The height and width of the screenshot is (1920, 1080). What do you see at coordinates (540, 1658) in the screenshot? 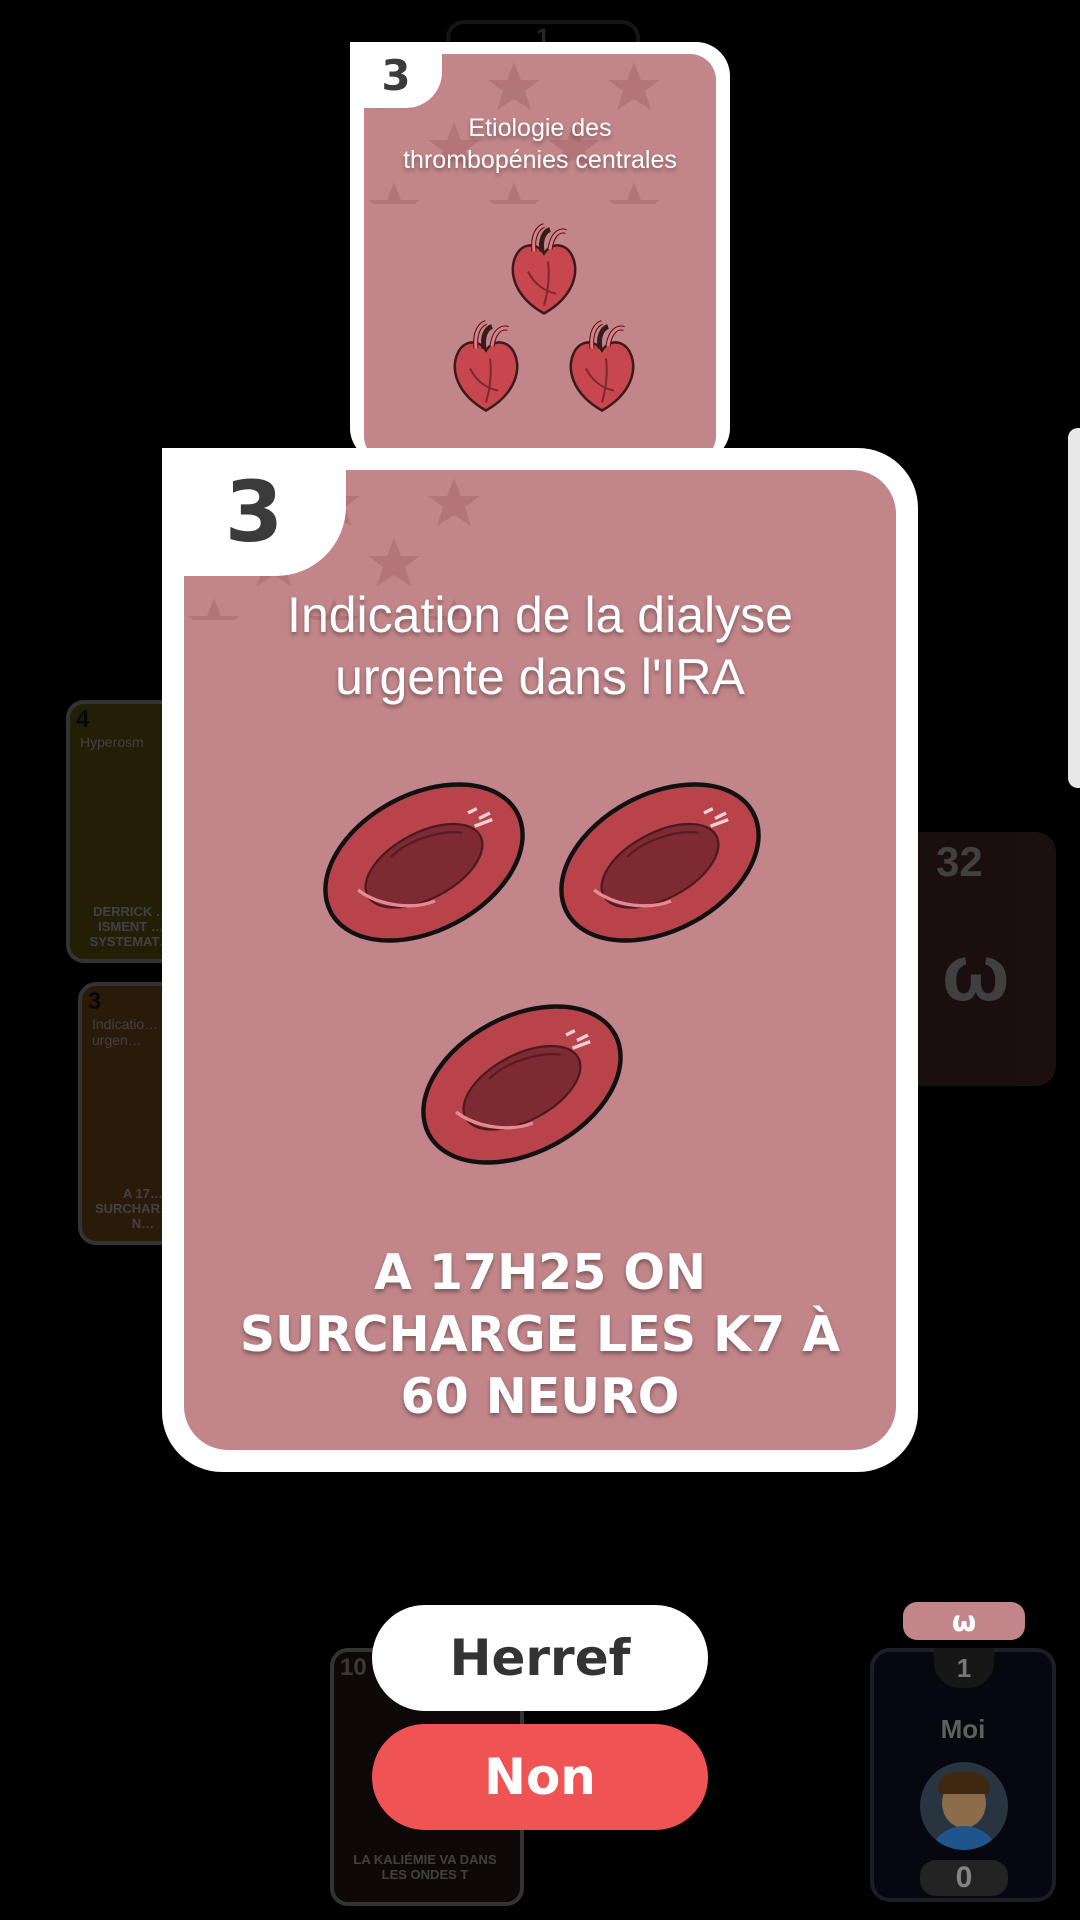
I see `herref-button: Herref` at bounding box center [540, 1658].